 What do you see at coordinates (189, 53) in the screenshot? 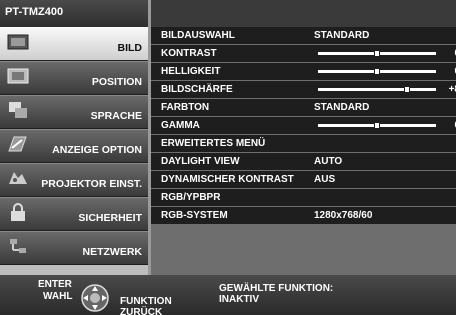
I see `menu-row-label: KONTRAST` at bounding box center [189, 53].